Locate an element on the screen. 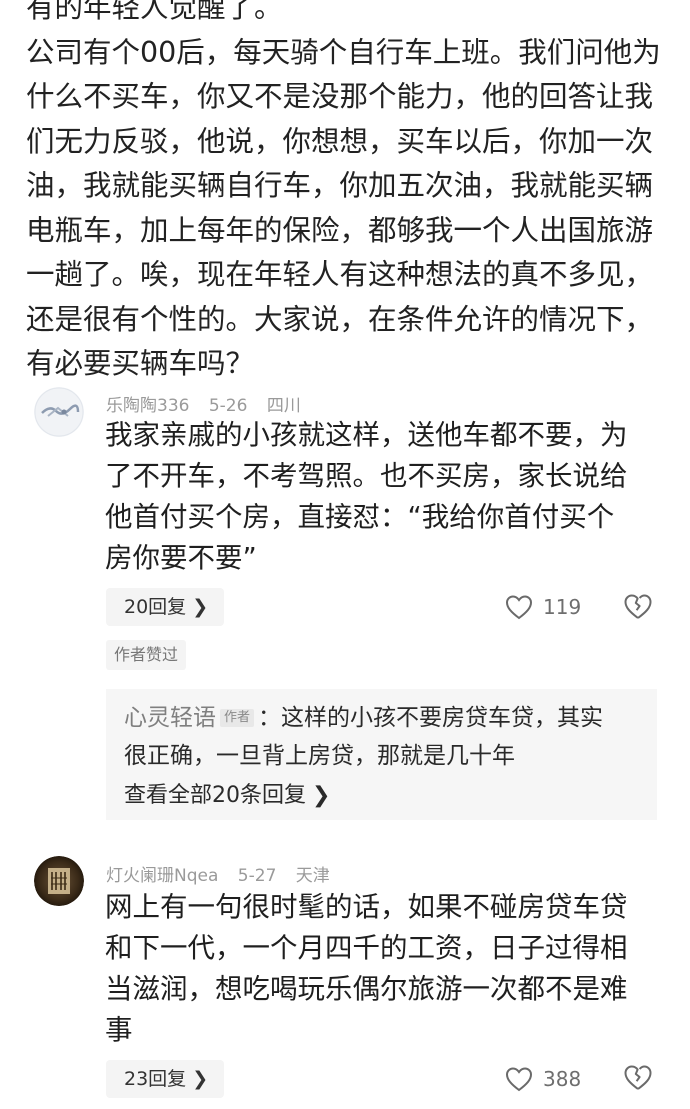  sub-reply-author: 心灵轻语 is located at coordinates (170, 718).